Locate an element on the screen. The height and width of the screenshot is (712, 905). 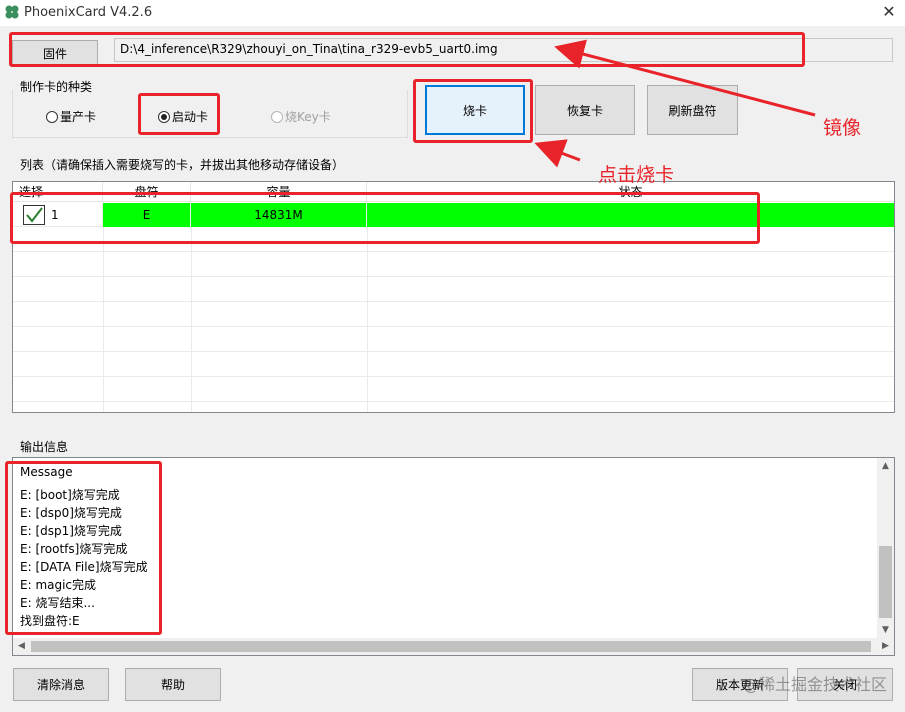
radio-label: 量产卡 is located at coordinates (78, 117).